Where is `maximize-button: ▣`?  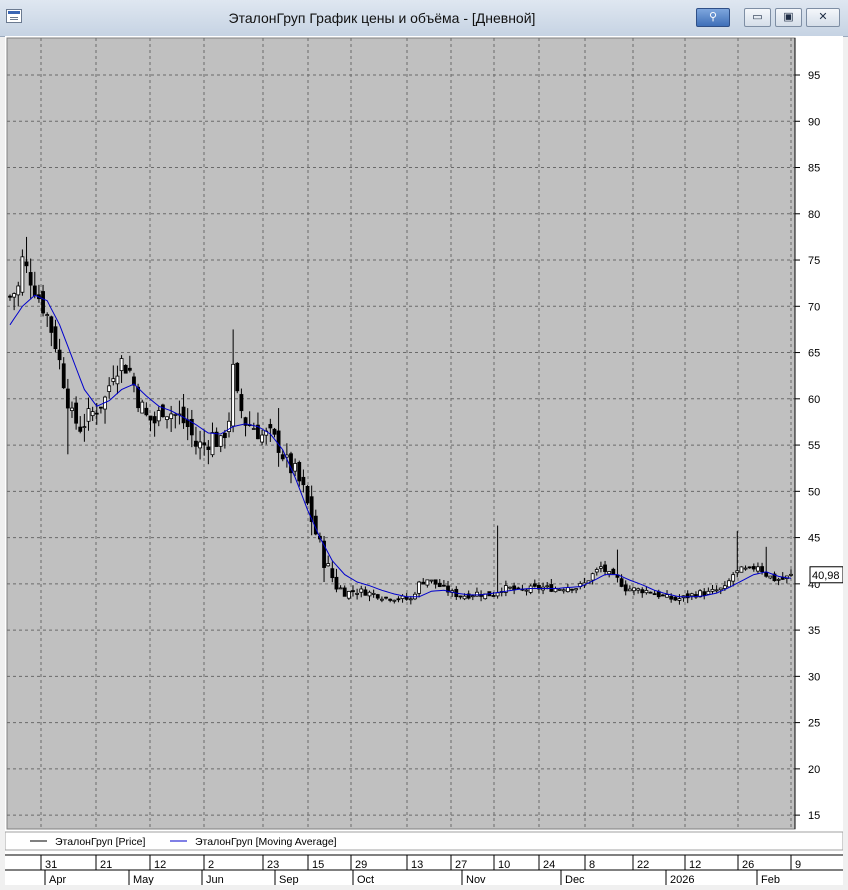
maximize-button: ▣ is located at coordinates (788, 17).